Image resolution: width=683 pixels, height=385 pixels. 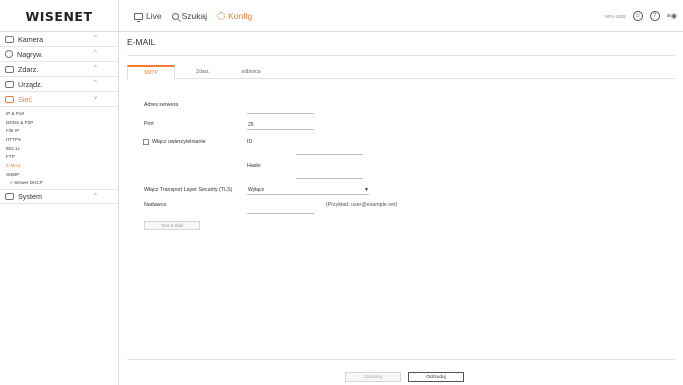 I want to click on user-icon: ☺, so click(x=637, y=16).